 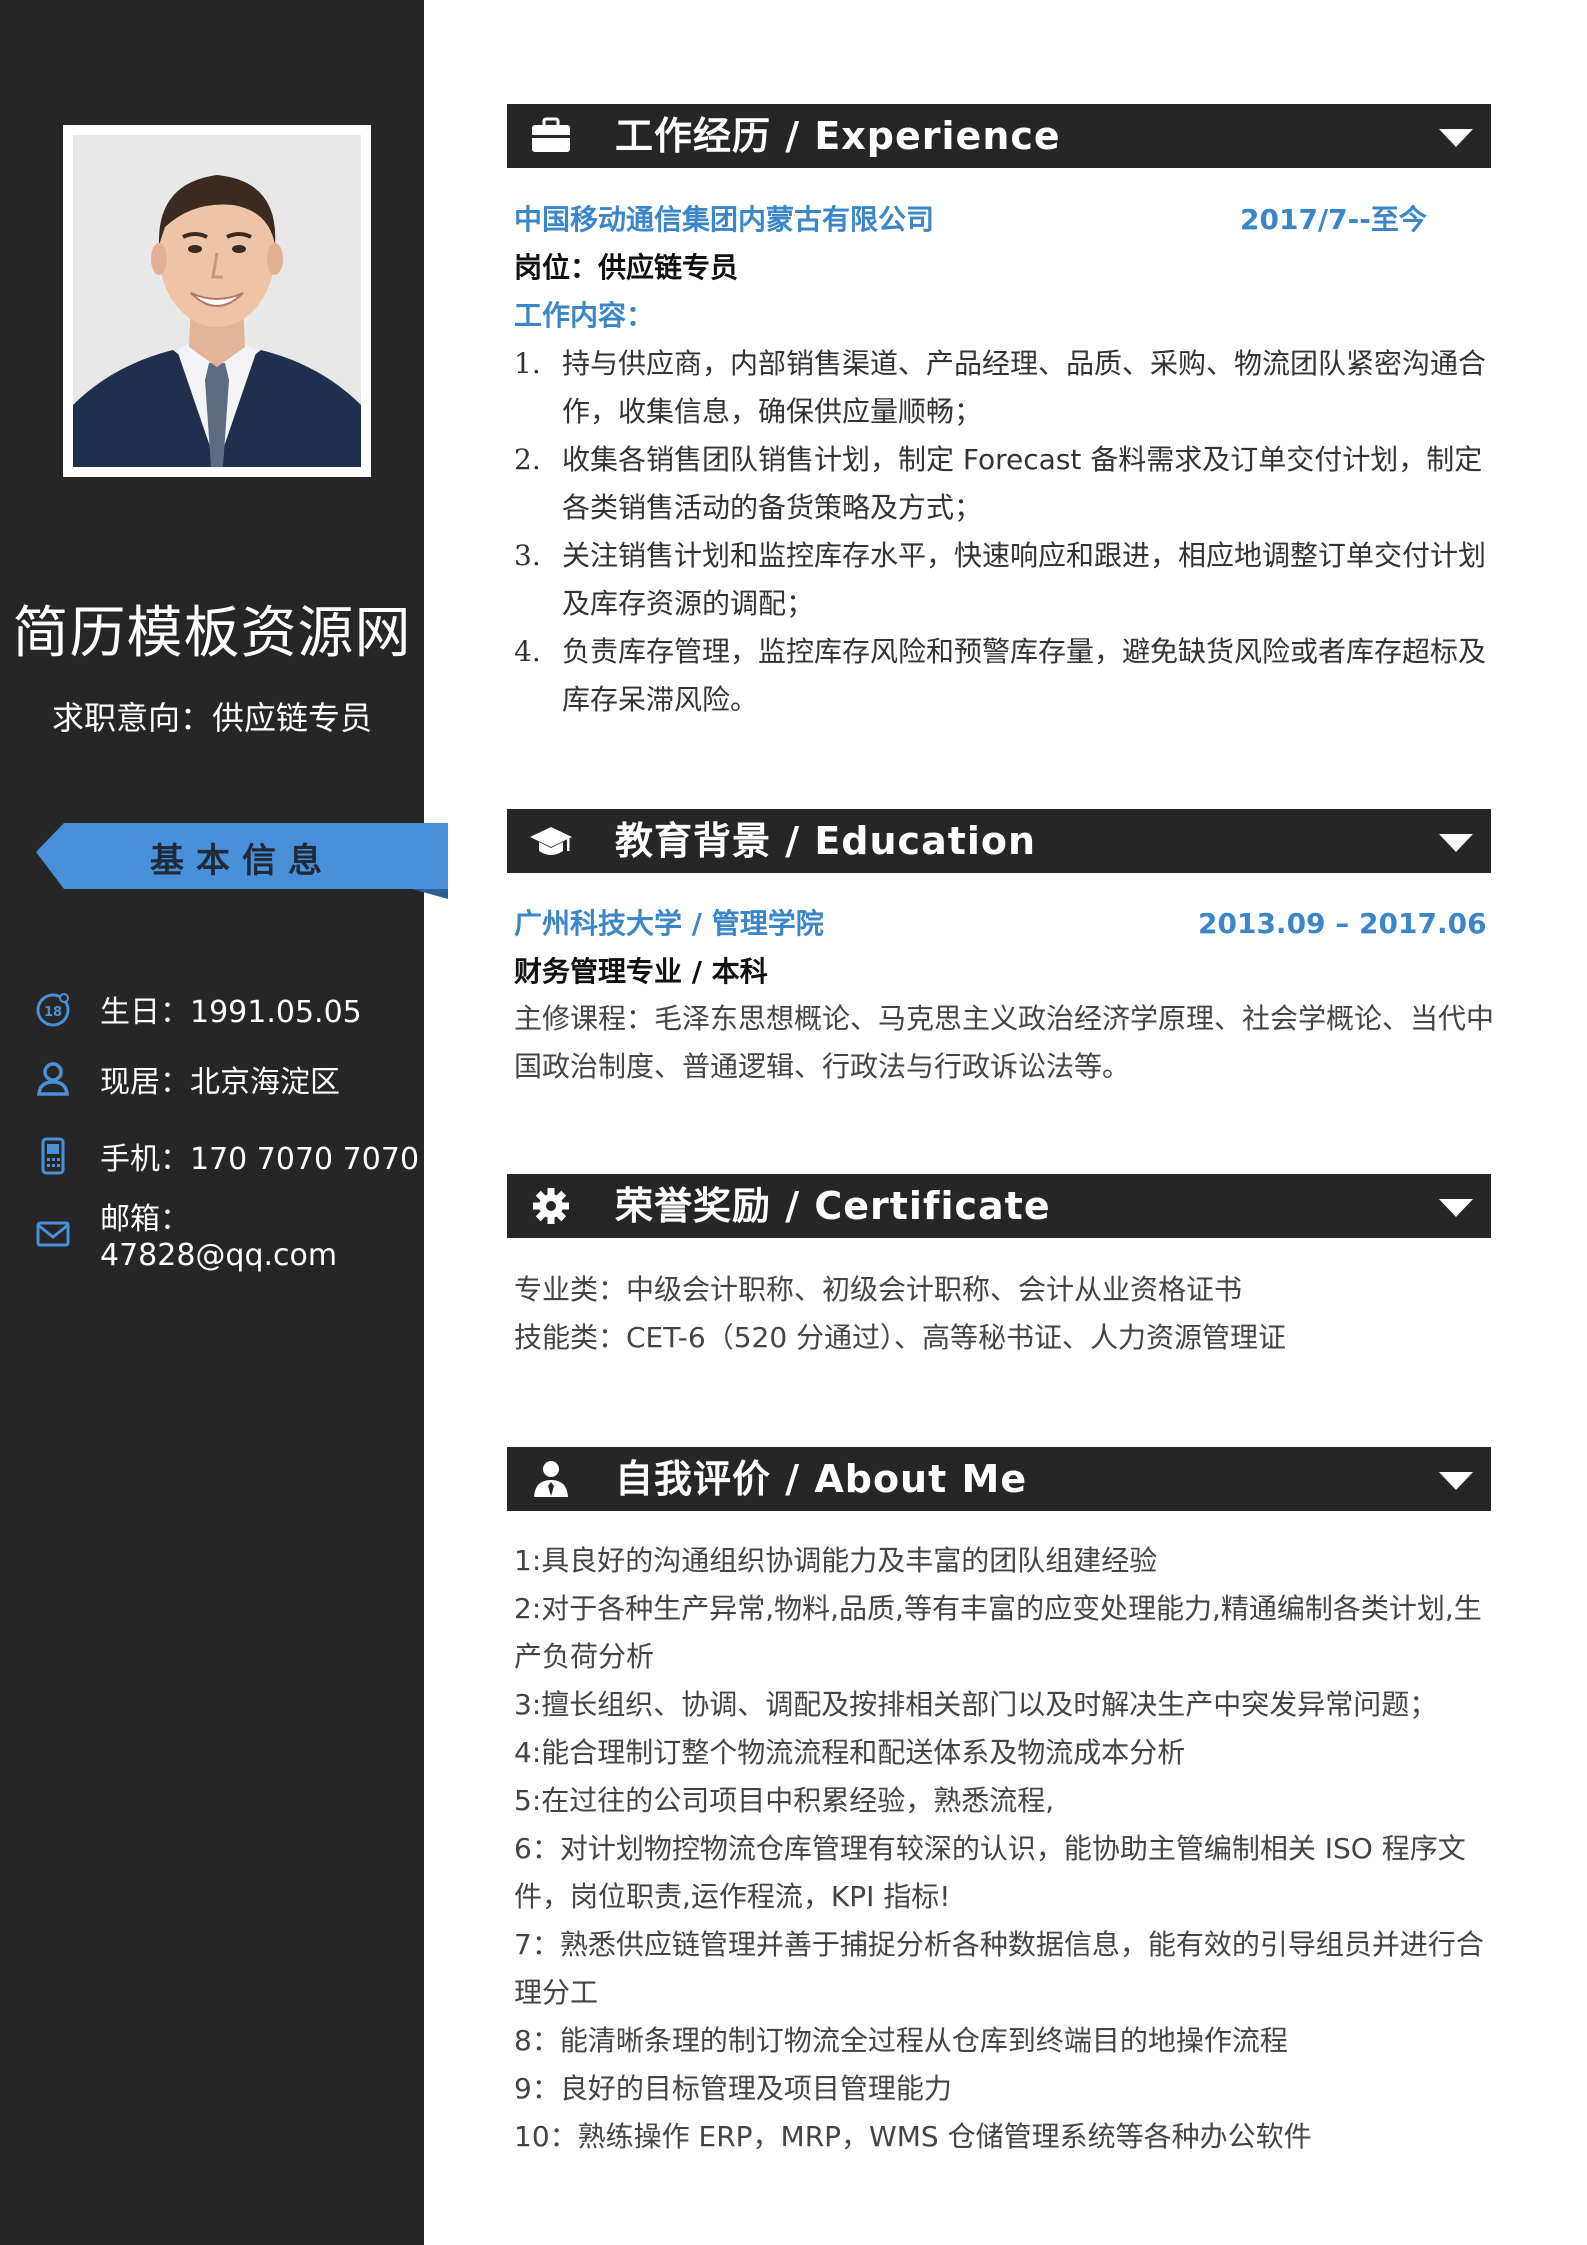 I want to click on mail-icon, so click(x=53, y=1233).